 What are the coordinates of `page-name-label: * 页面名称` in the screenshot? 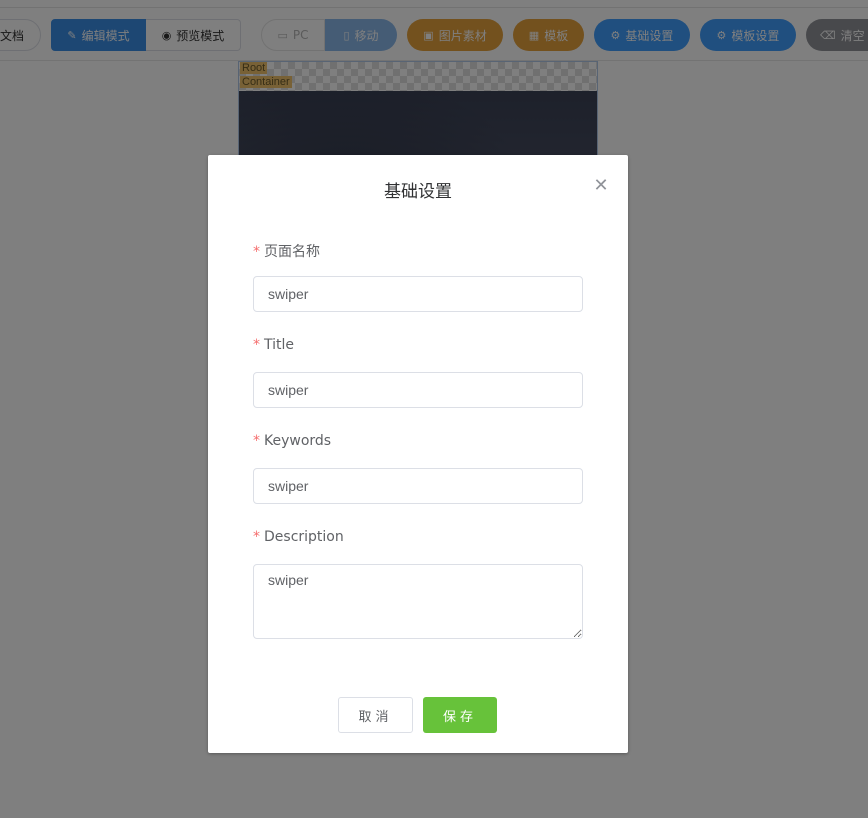 It's located at (286, 251).